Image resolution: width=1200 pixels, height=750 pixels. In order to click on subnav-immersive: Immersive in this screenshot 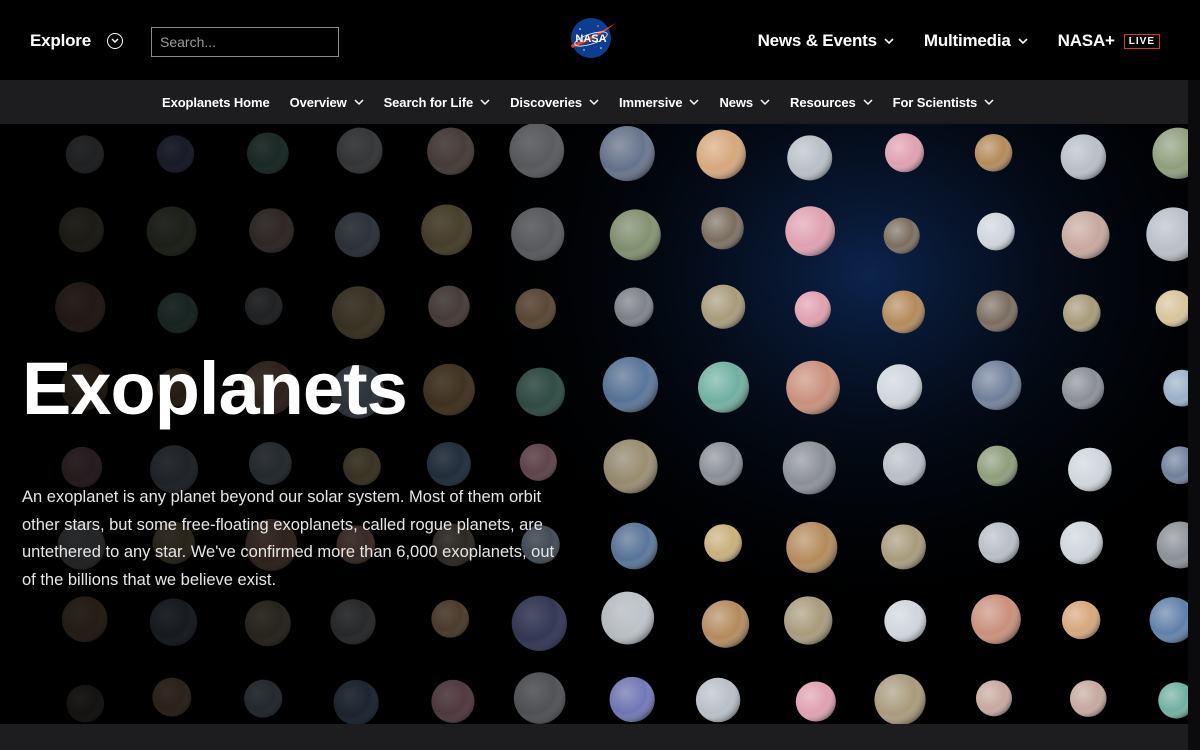, I will do `click(659, 102)`.